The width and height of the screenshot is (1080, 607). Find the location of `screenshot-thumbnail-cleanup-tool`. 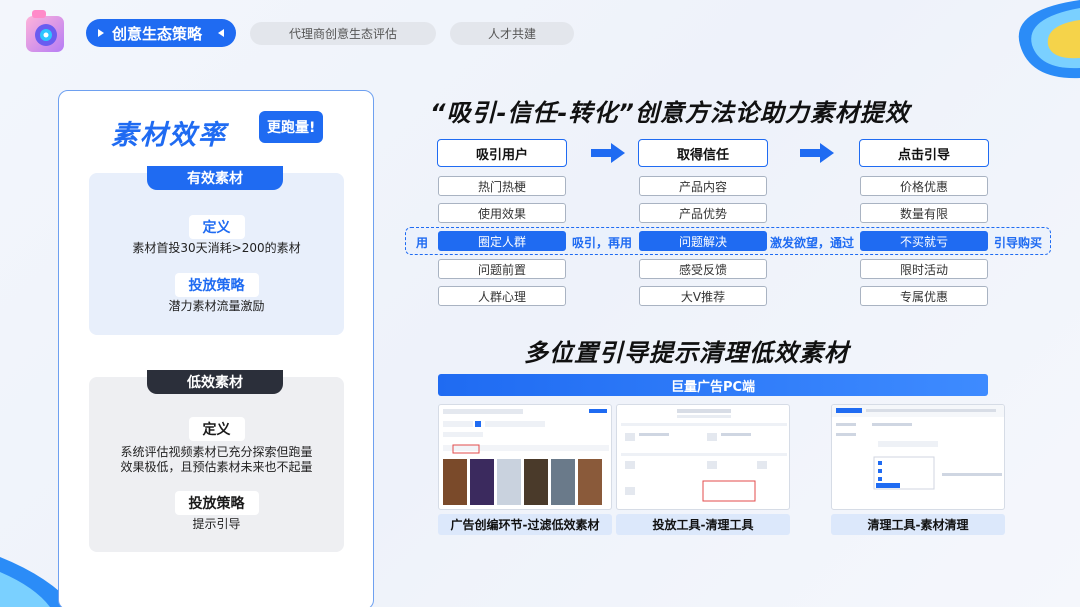

screenshot-thumbnail-cleanup-tool is located at coordinates (918, 457).